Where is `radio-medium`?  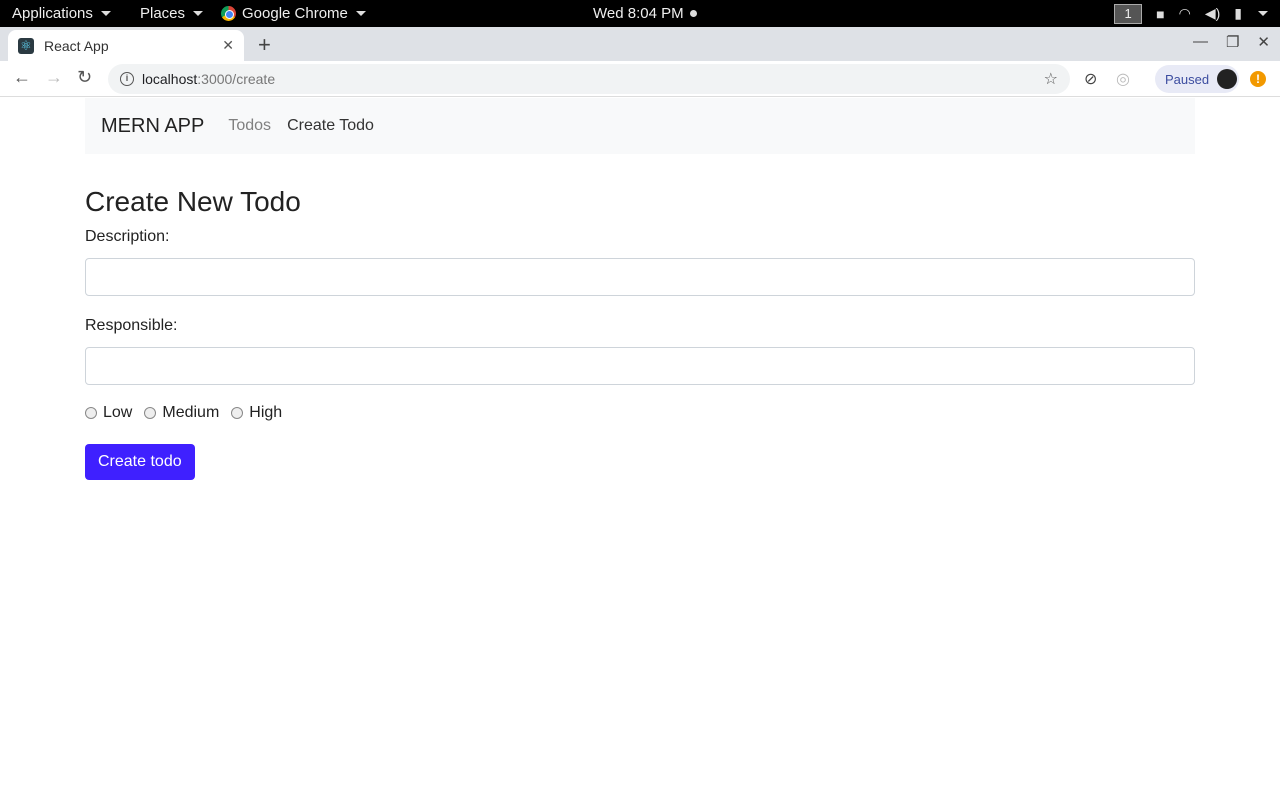
radio-medium is located at coordinates (150, 413).